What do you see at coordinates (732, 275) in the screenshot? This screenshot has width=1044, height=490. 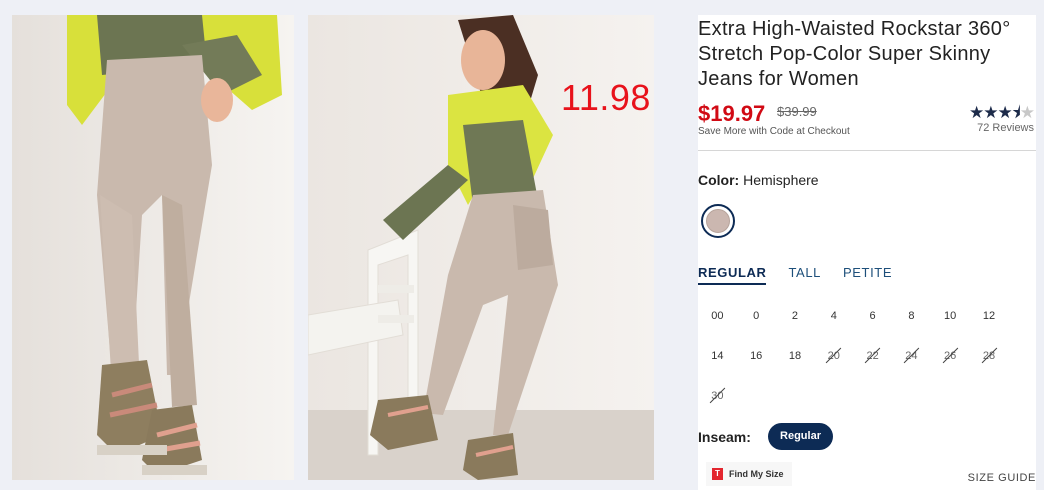 I see `tab-regular: REGULAR` at bounding box center [732, 275].